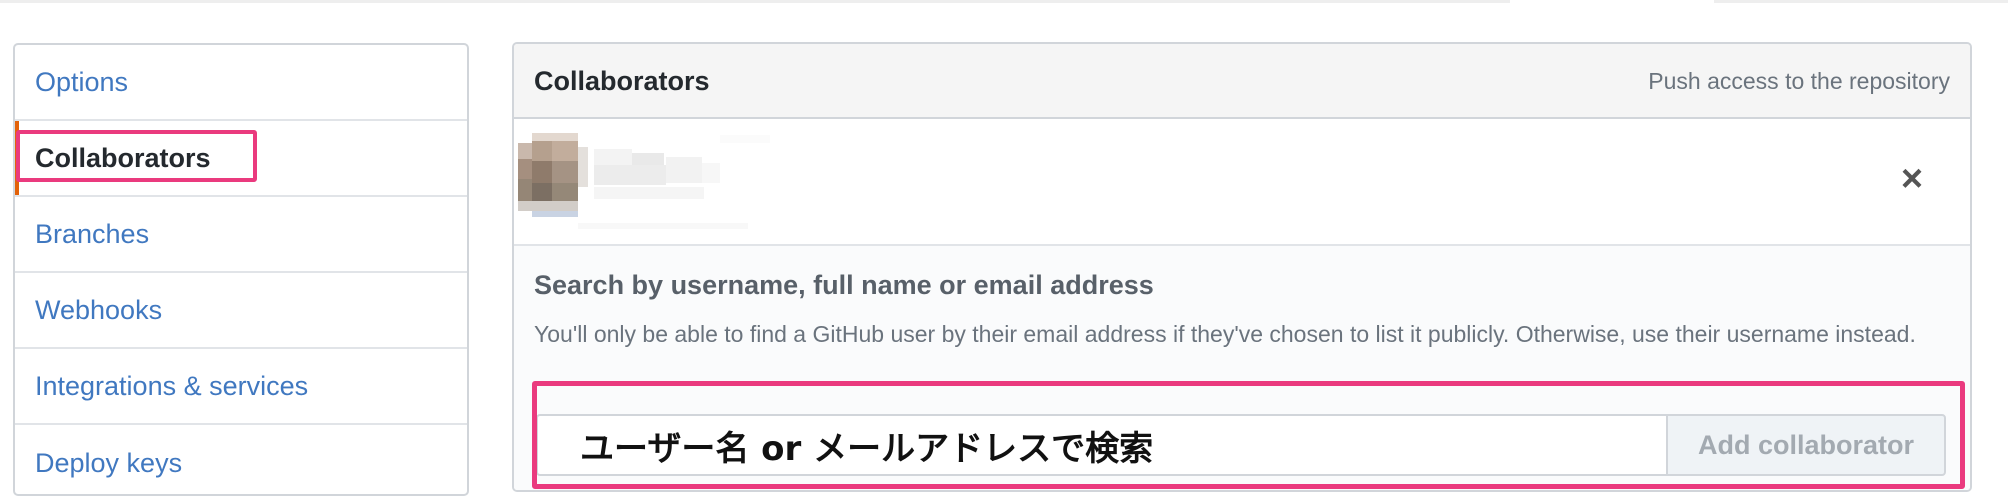 The width and height of the screenshot is (2008, 502). What do you see at coordinates (241, 311) in the screenshot?
I see `sidebar-item-webhooks: Webhooks` at bounding box center [241, 311].